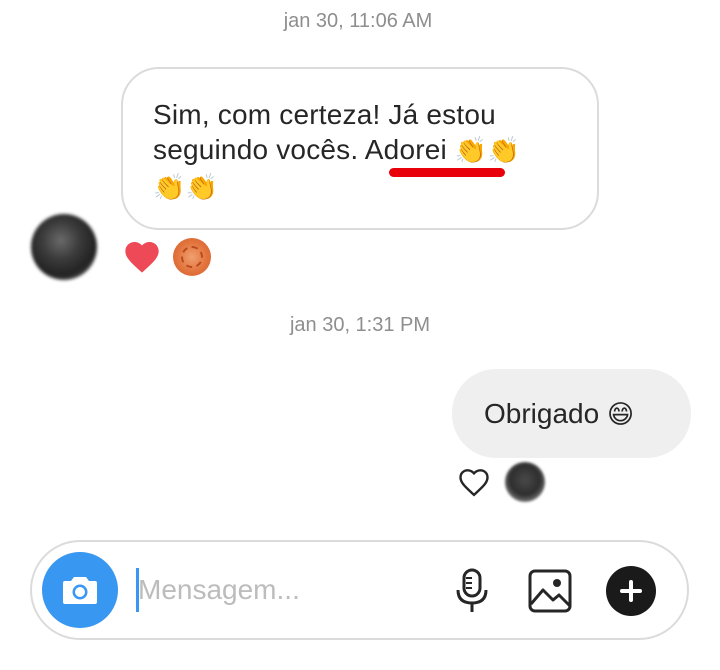  I want to click on sender-avatar, so click(64, 247).